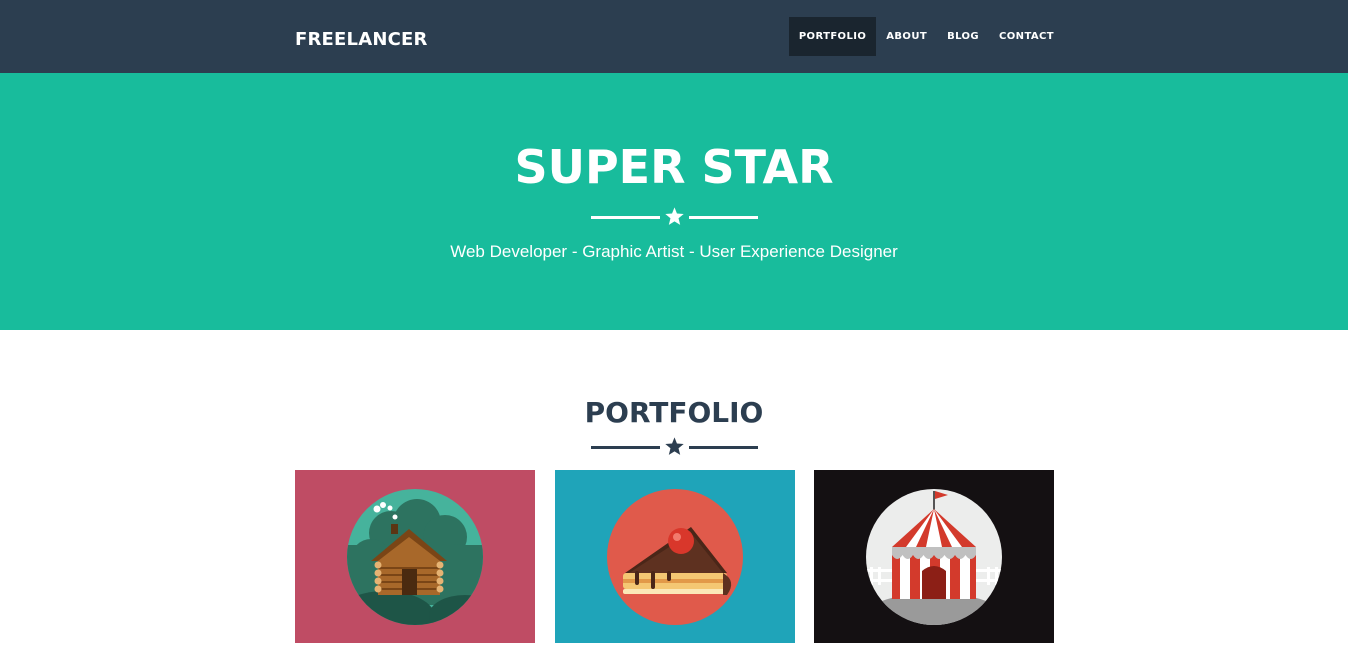 This screenshot has width=1348, height=663. Describe the element at coordinates (361, 40) in the screenshot. I see `brand-link: FREELANCER` at that location.